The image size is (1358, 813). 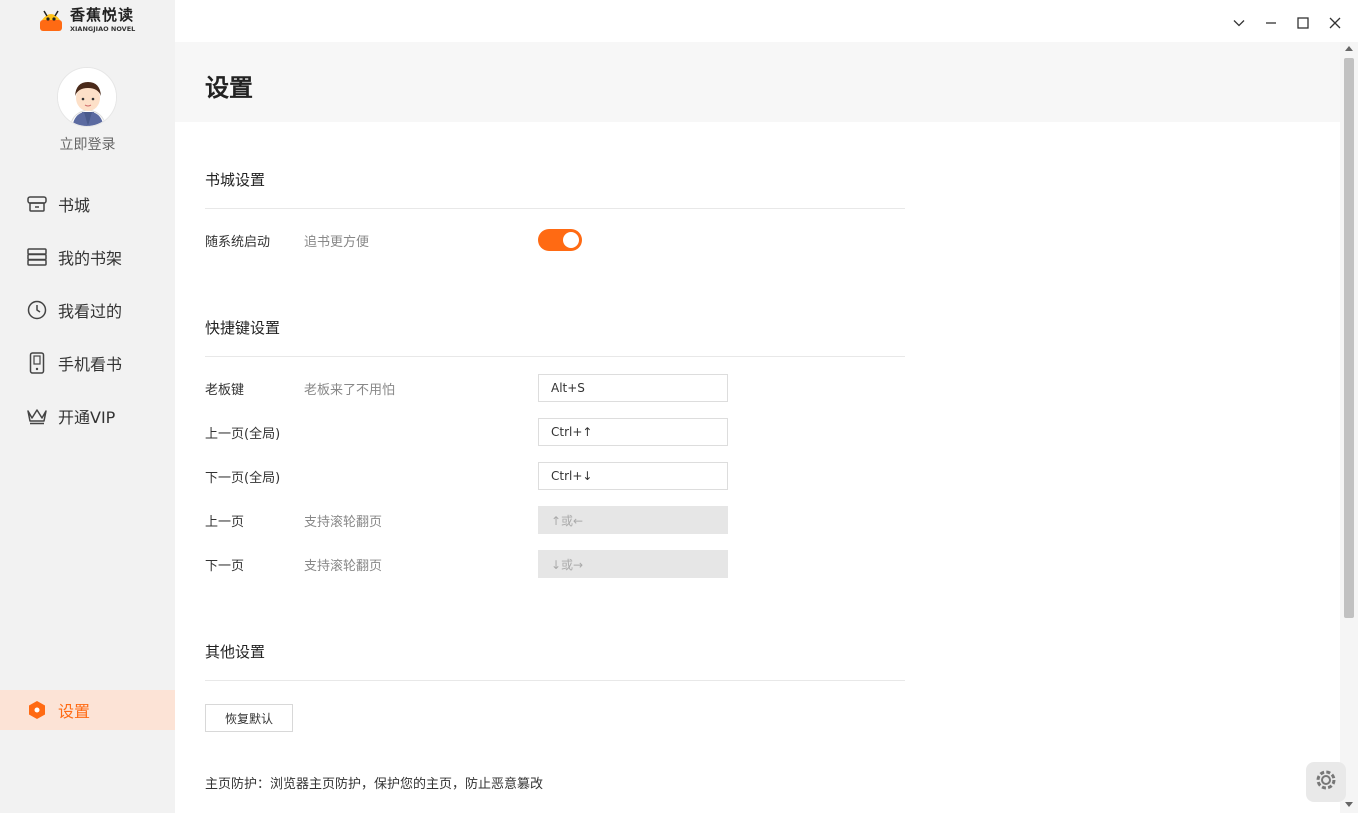 I want to click on scroll-up-arrow-icon, so click(x=1349, y=48).